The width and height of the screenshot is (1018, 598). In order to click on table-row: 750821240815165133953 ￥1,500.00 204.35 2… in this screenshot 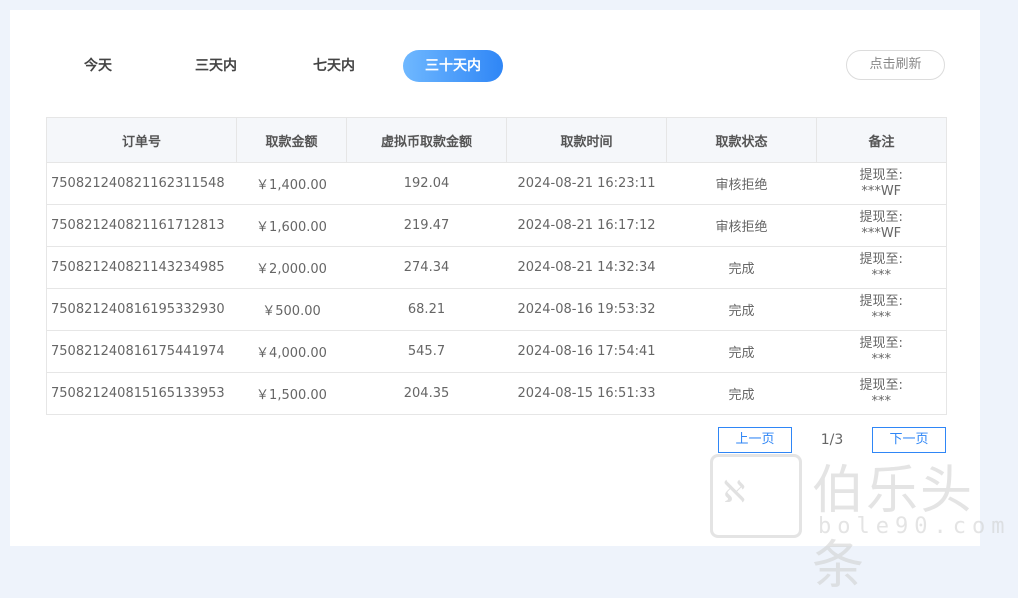, I will do `click(496, 393)`.